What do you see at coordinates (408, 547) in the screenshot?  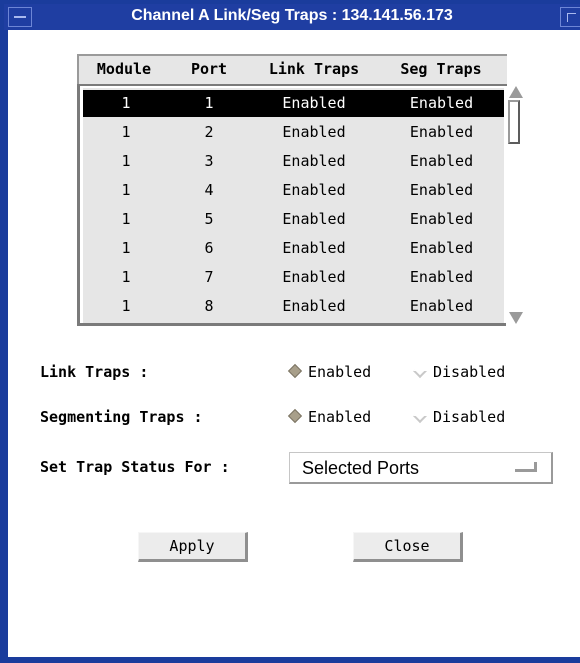 I see `close-button: Close` at bounding box center [408, 547].